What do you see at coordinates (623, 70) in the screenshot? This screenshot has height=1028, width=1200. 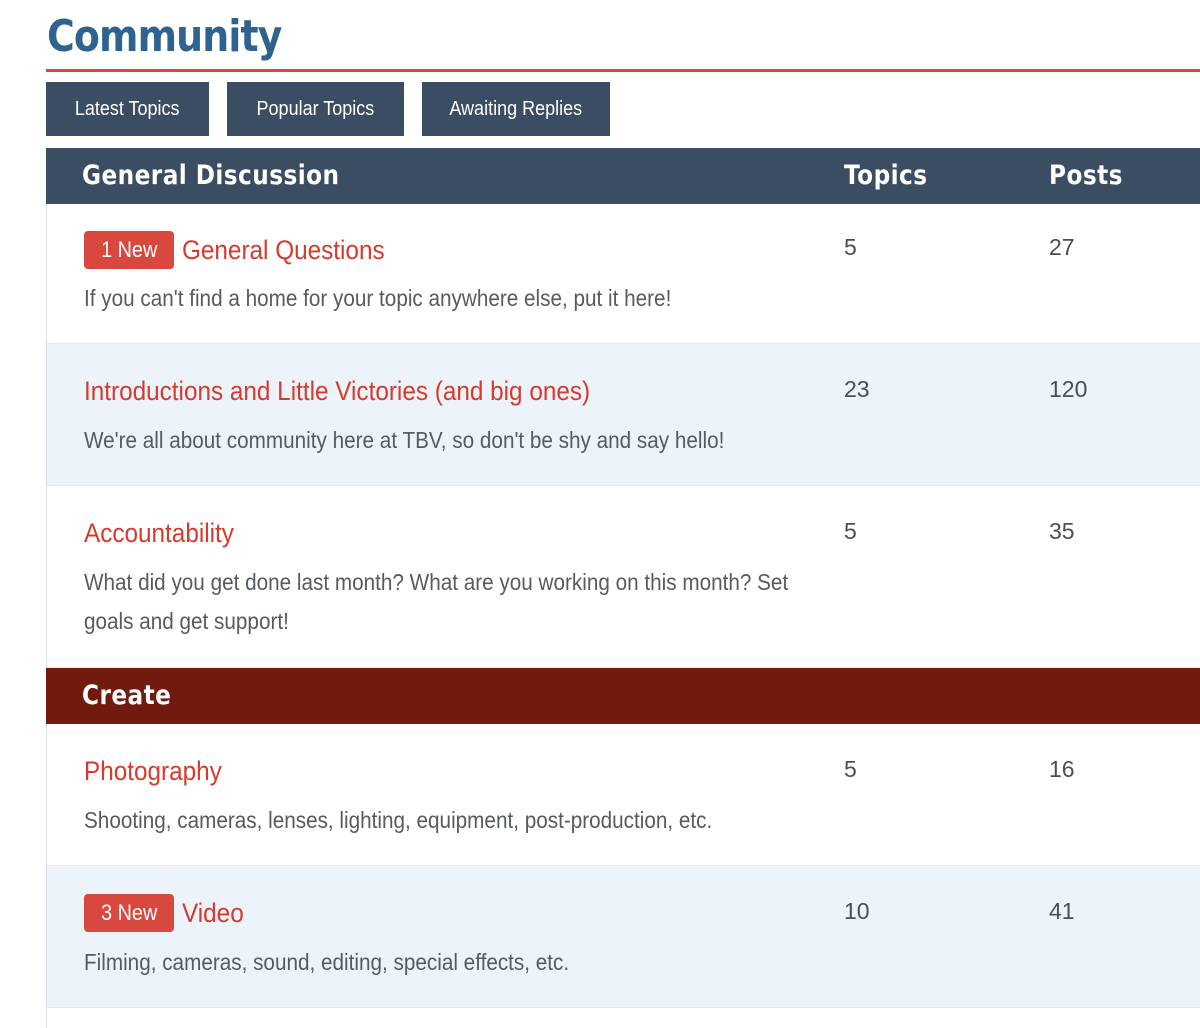 I see `title-underline` at bounding box center [623, 70].